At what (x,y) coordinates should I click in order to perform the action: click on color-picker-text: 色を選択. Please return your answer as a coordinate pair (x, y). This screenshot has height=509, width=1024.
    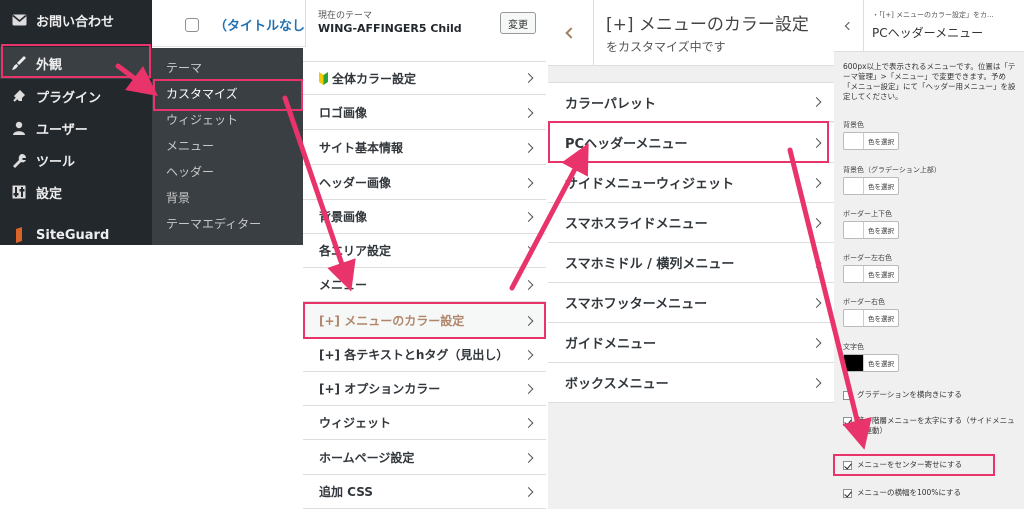
    Looking at the image, I should click on (871, 363).